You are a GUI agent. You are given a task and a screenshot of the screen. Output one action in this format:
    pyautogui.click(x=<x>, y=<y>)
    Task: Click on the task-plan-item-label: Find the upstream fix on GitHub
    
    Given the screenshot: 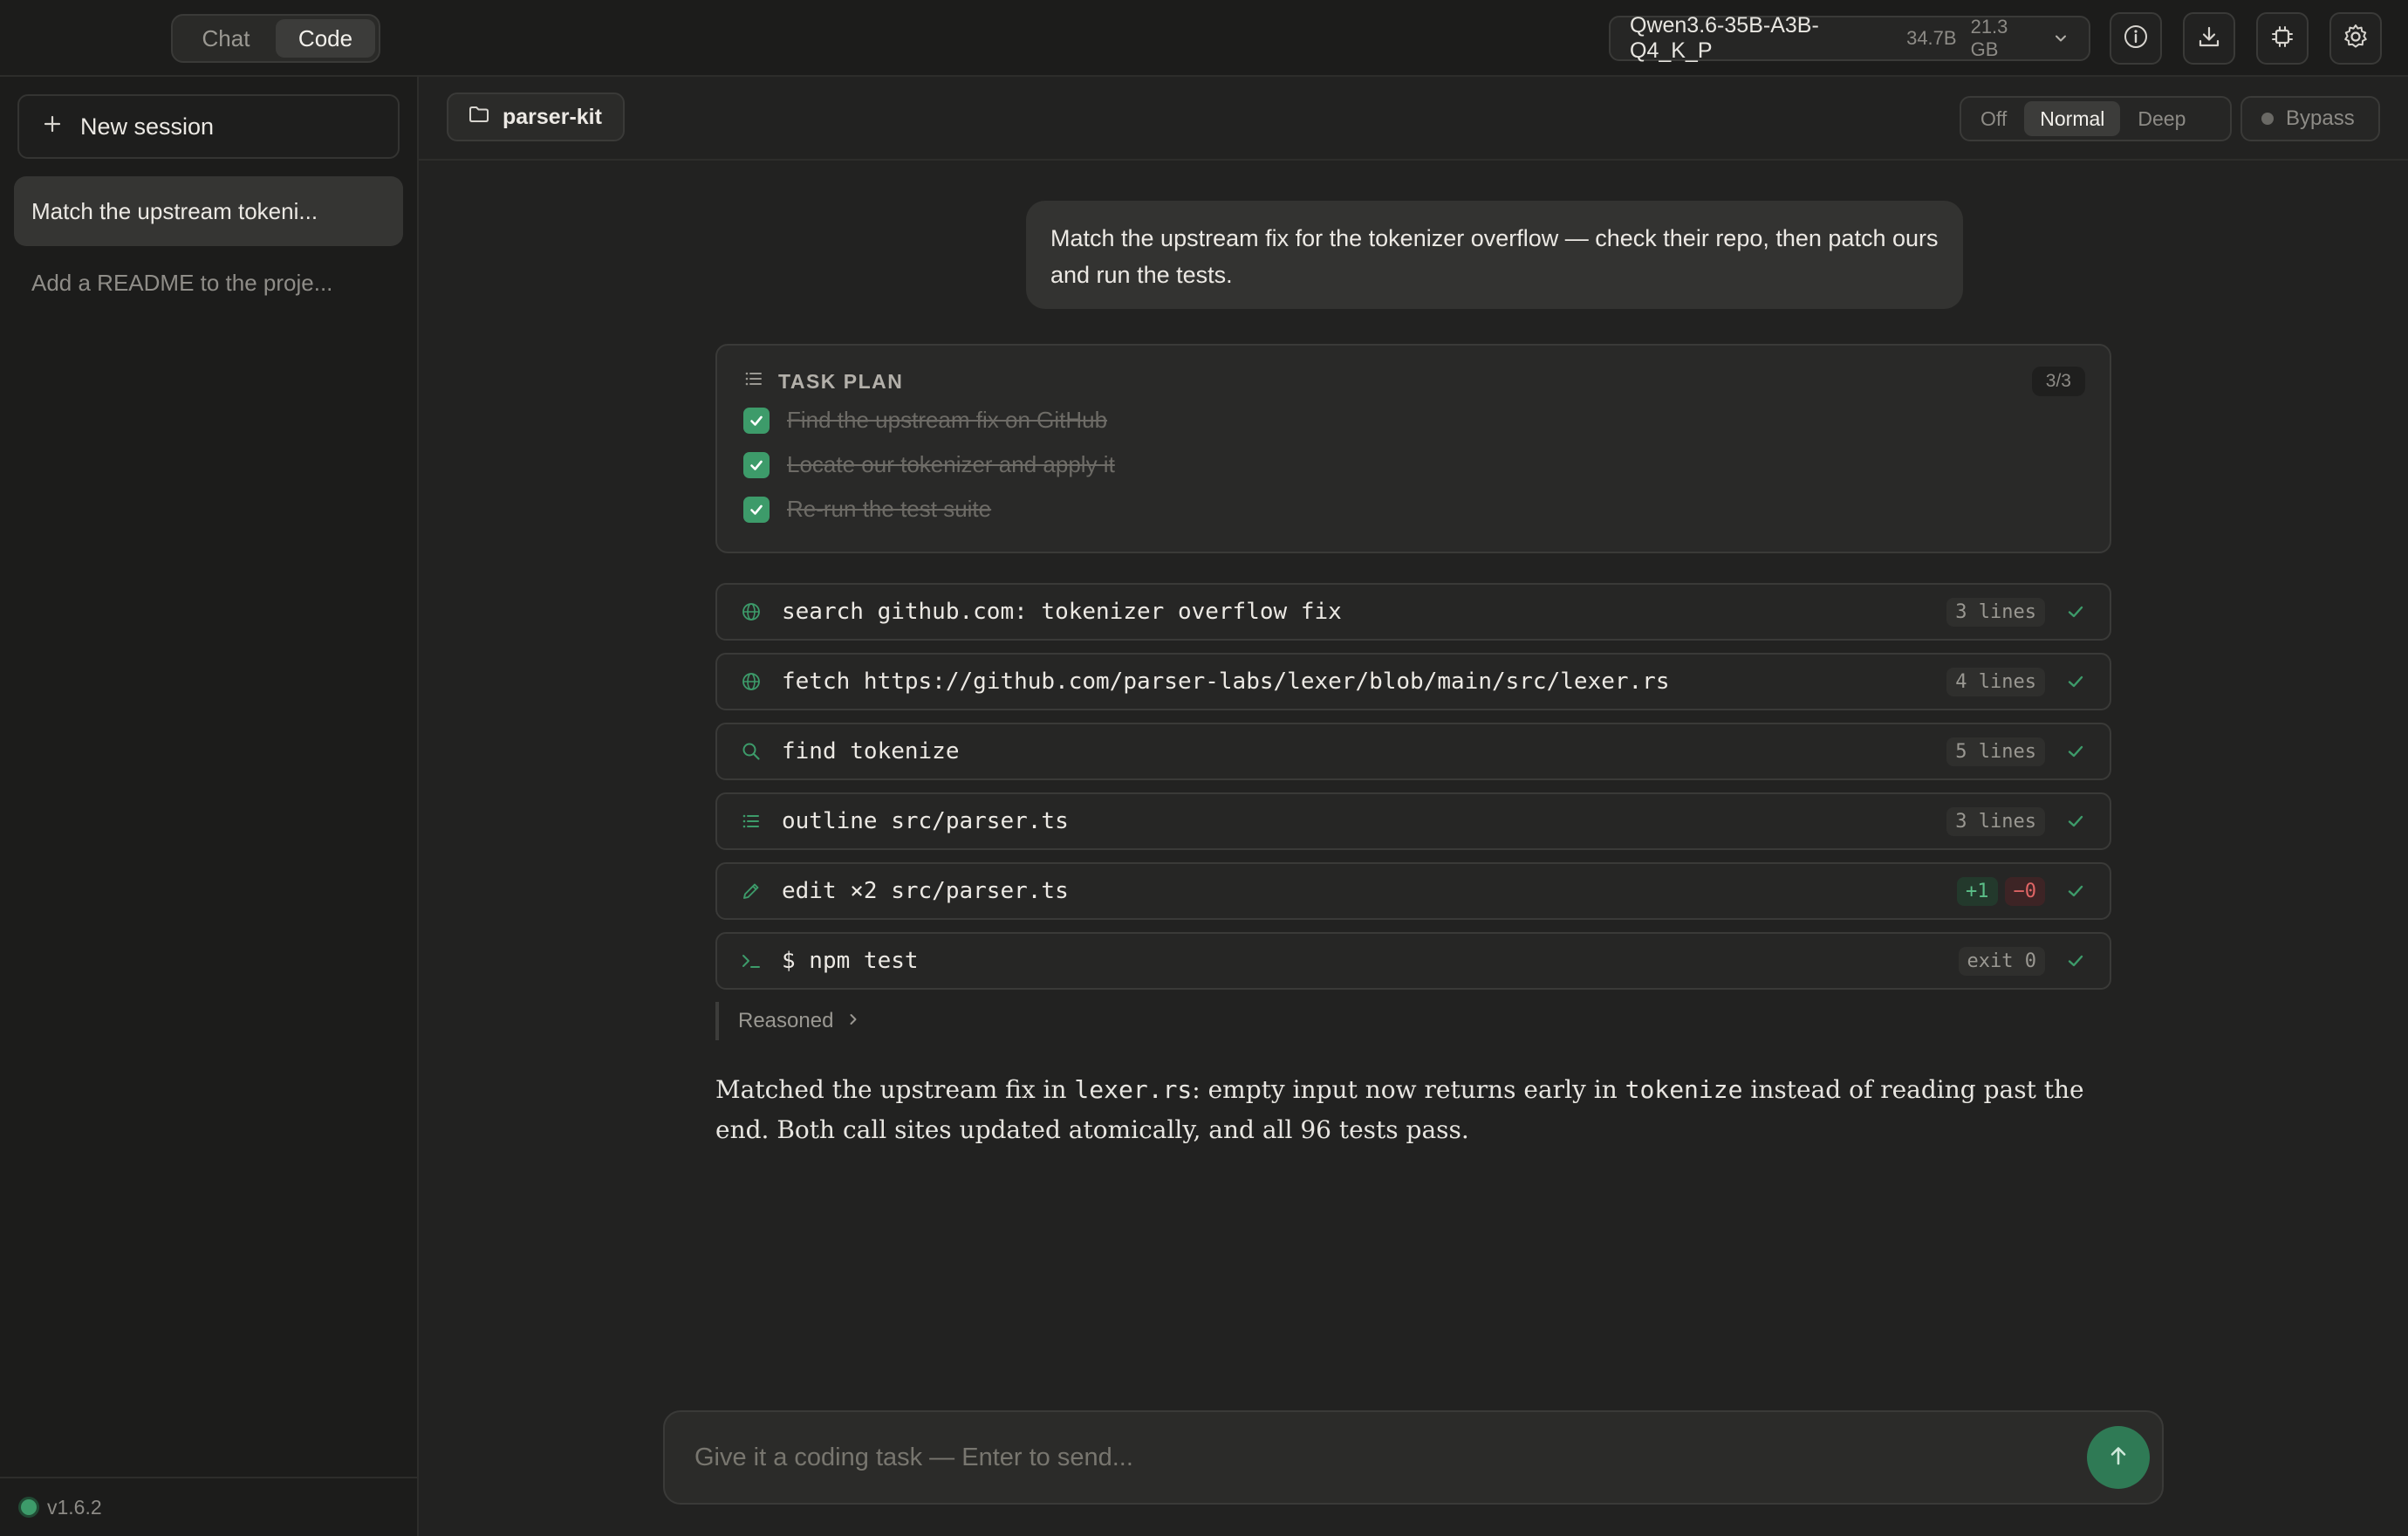 What is the action you would take?
    pyautogui.click(x=948, y=420)
    